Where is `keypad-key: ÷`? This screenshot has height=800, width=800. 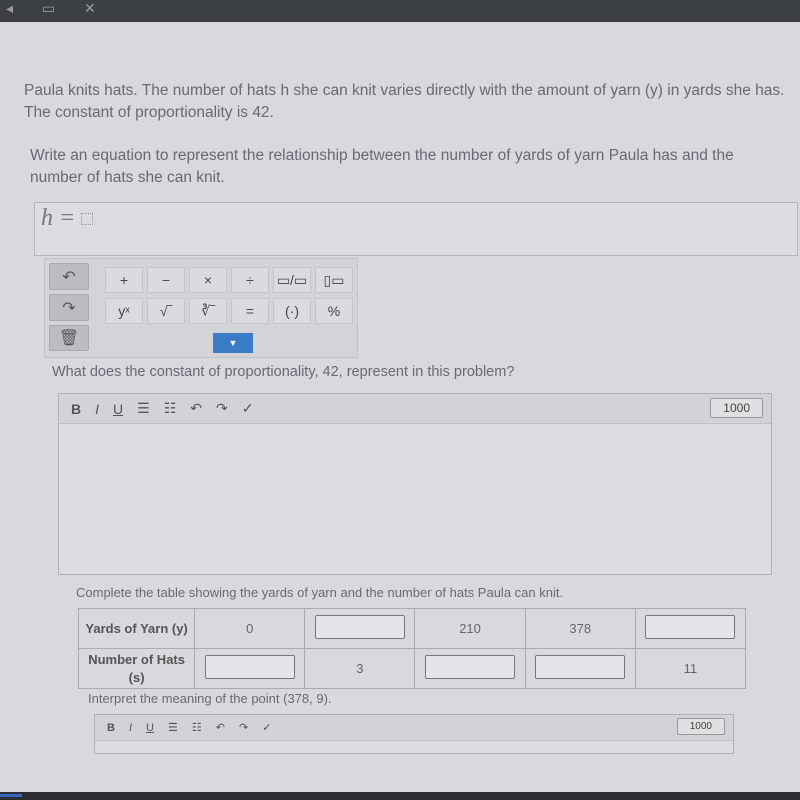
keypad-key: ÷ is located at coordinates (250, 280).